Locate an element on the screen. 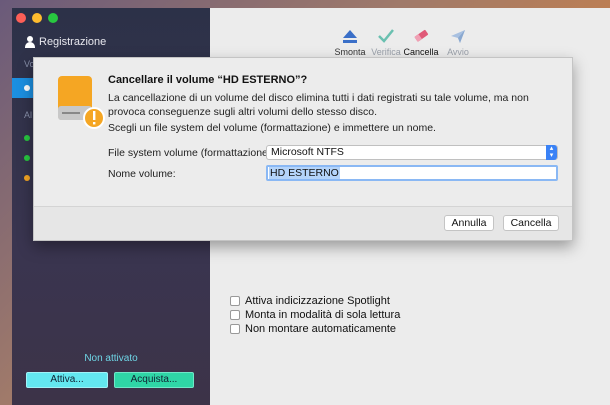  eraser-icon is located at coordinates (421, 35).